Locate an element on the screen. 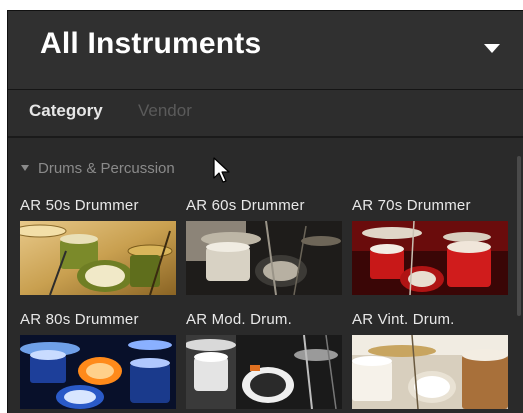 The width and height of the screenshot is (523, 413). instrument-tile-ar-80s-drummer: AR 80s Drummer is located at coordinates (98, 359).